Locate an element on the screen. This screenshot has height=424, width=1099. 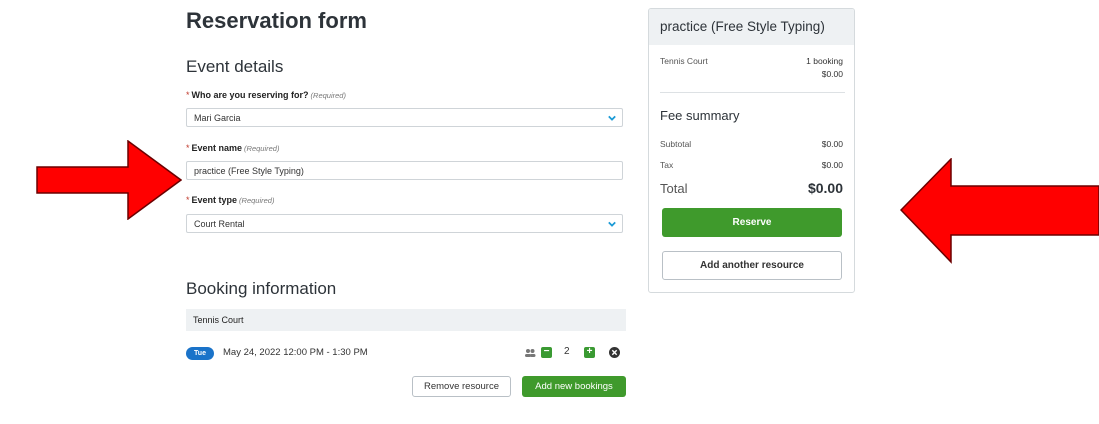
minus-icon: − is located at coordinates (546, 352).